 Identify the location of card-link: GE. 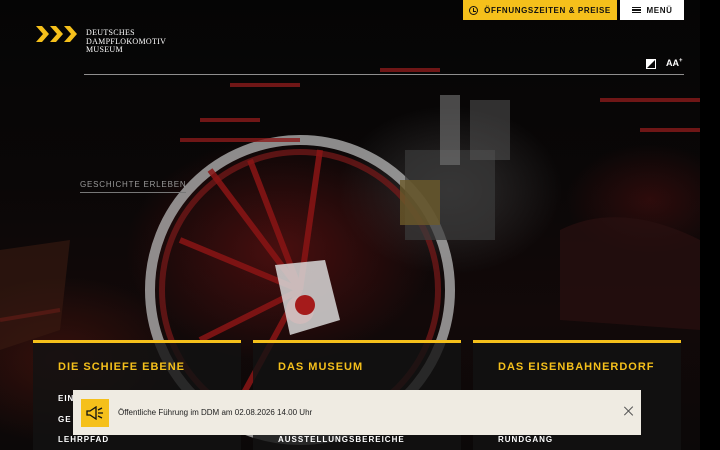
(65, 419).